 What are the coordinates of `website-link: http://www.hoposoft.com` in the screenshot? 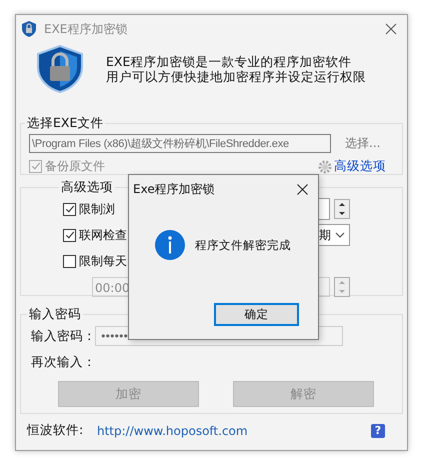 It's located at (172, 431).